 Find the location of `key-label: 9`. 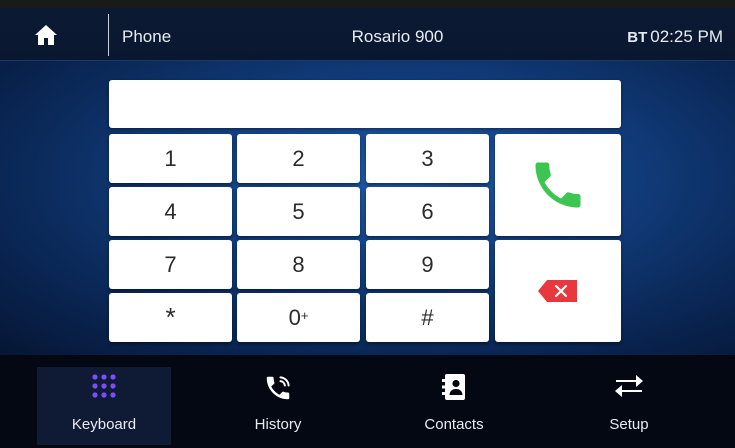

key-label: 9 is located at coordinates (427, 264).